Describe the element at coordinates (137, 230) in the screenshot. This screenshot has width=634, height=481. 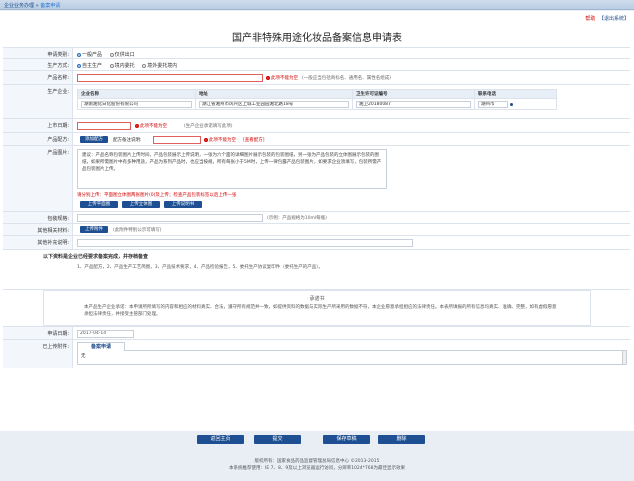
I see `other-material-hint: (此附件特别公示可填写)` at that location.